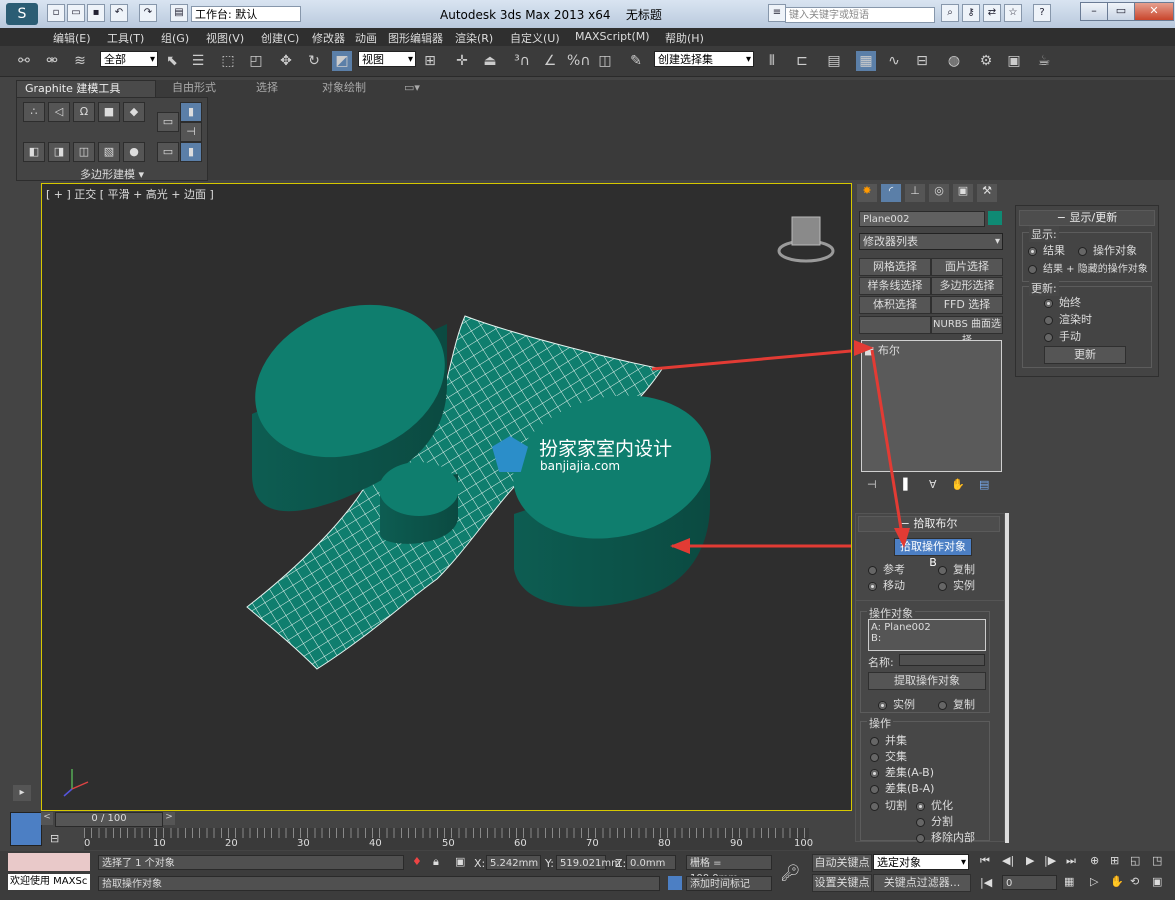 Image resolution: width=1175 pixels, height=900 pixels. What do you see at coordinates (922, 219) in the screenshot?
I see `object-name-field: Plane002` at bounding box center [922, 219].